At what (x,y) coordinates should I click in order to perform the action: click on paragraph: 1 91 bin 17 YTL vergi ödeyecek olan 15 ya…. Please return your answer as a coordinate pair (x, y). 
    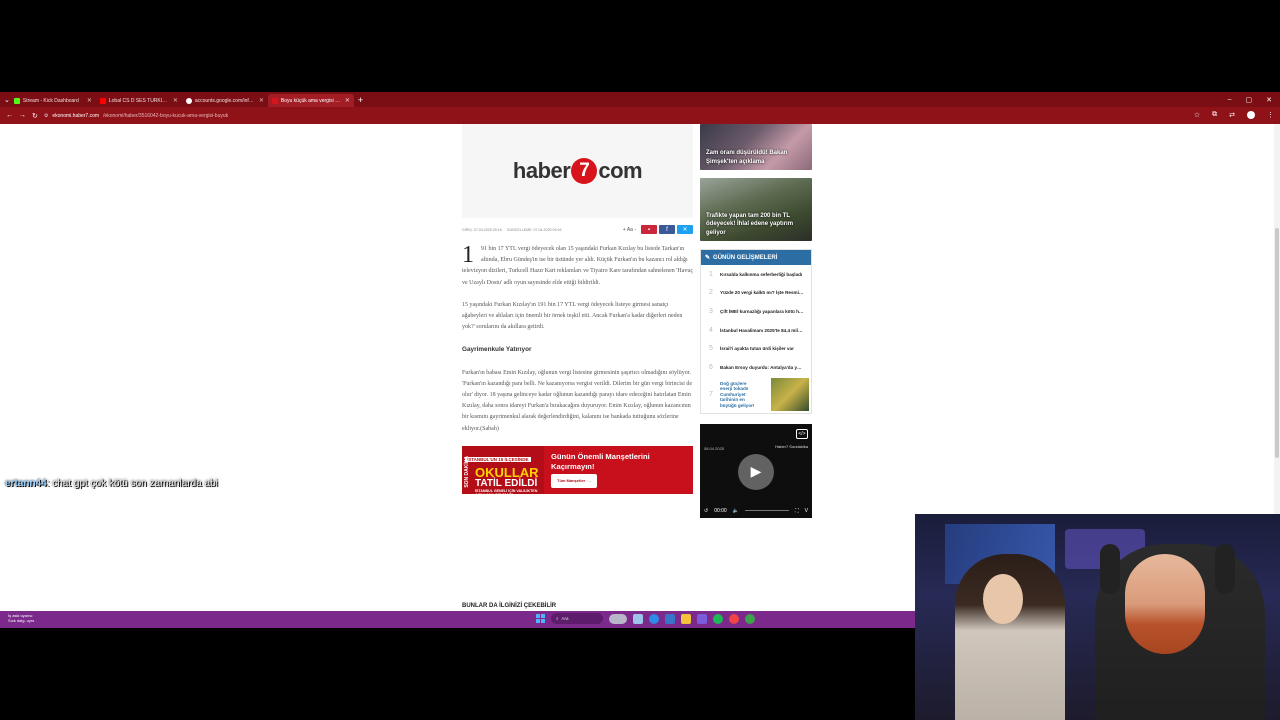
    Looking at the image, I should click on (577, 264).